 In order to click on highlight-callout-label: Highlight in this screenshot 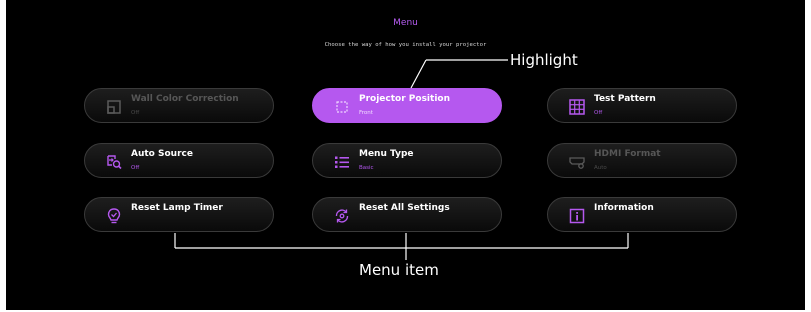, I will do `click(544, 60)`.